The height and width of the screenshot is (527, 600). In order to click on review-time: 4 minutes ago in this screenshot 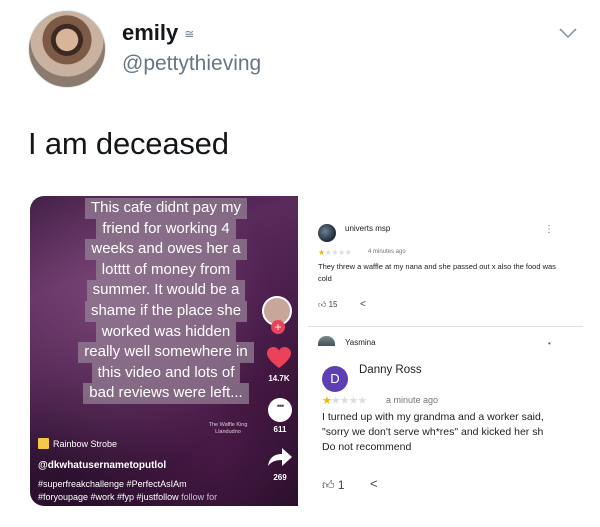, I will do `click(387, 252)`.